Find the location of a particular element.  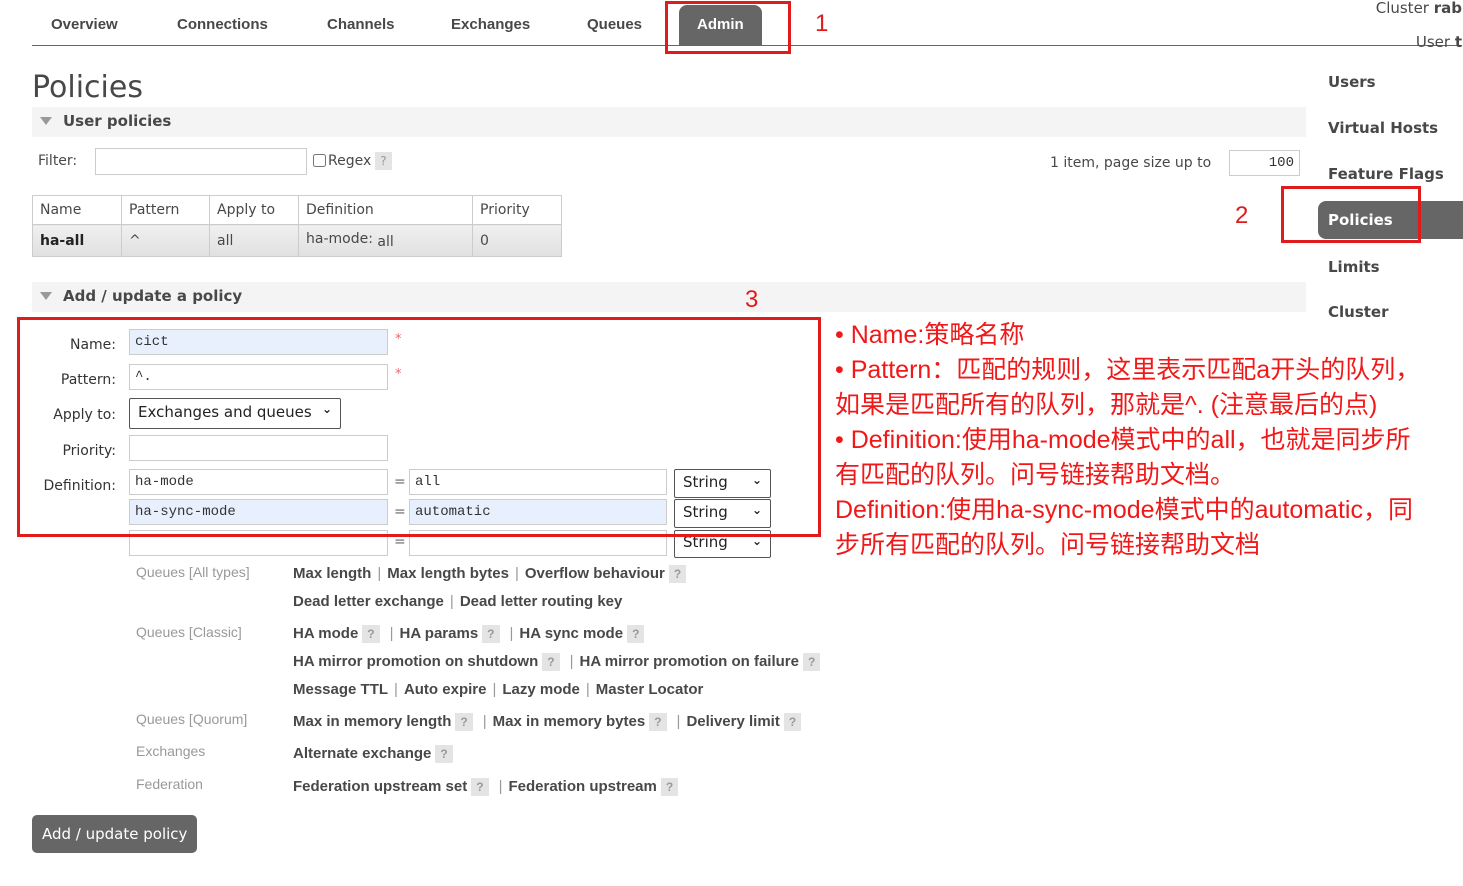

helper-link-federation-upstream-set: Federation upstream set is located at coordinates (380, 786).